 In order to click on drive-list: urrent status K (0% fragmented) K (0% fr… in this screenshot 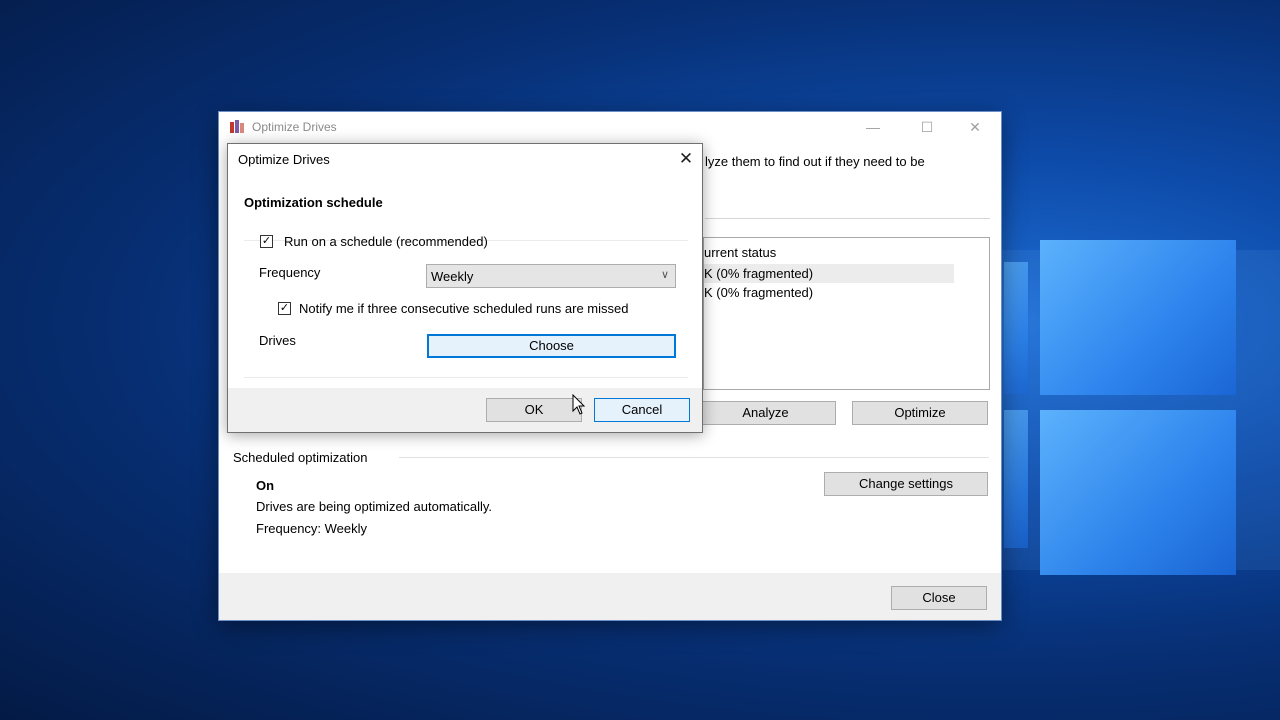, I will do `click(846, 313)`.